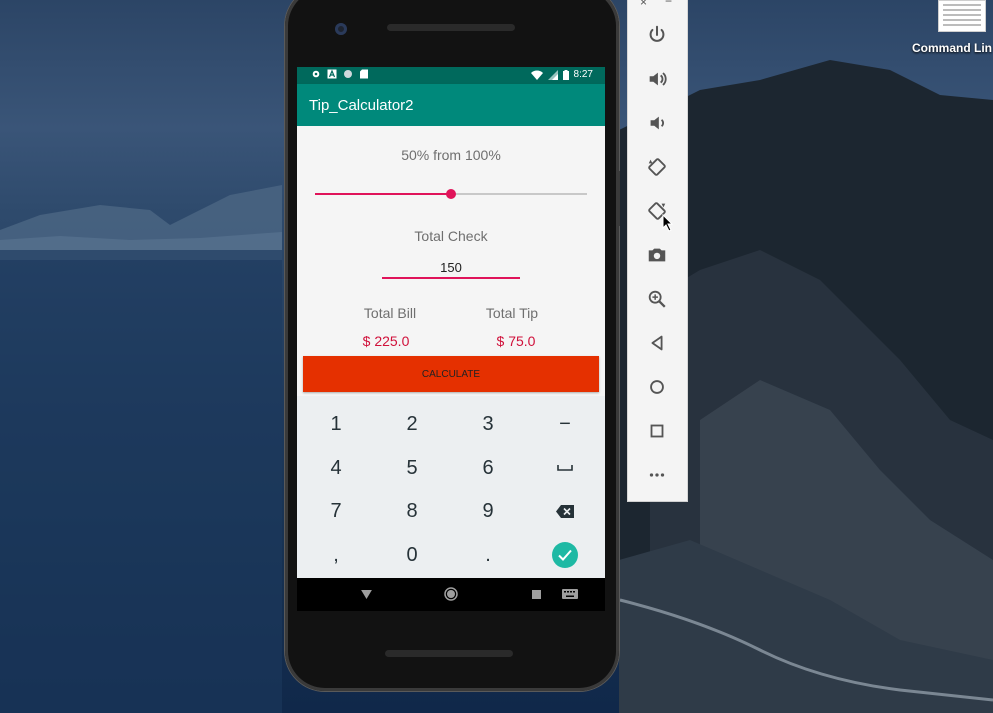 This screenshot has width=993, height=713. I want to click on status-bar: 8:27, so click(451, 75).